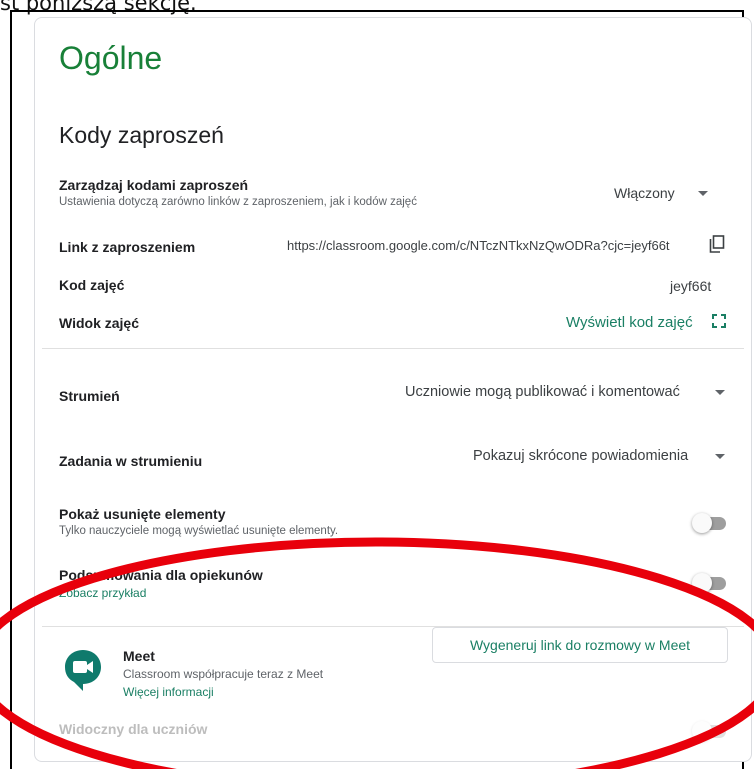  What do you see at coordinates (542, 392) in the screenshot?
I see `stream-select: Uczniowie mogą publikować i komentować` at bounding box center [542, 392].